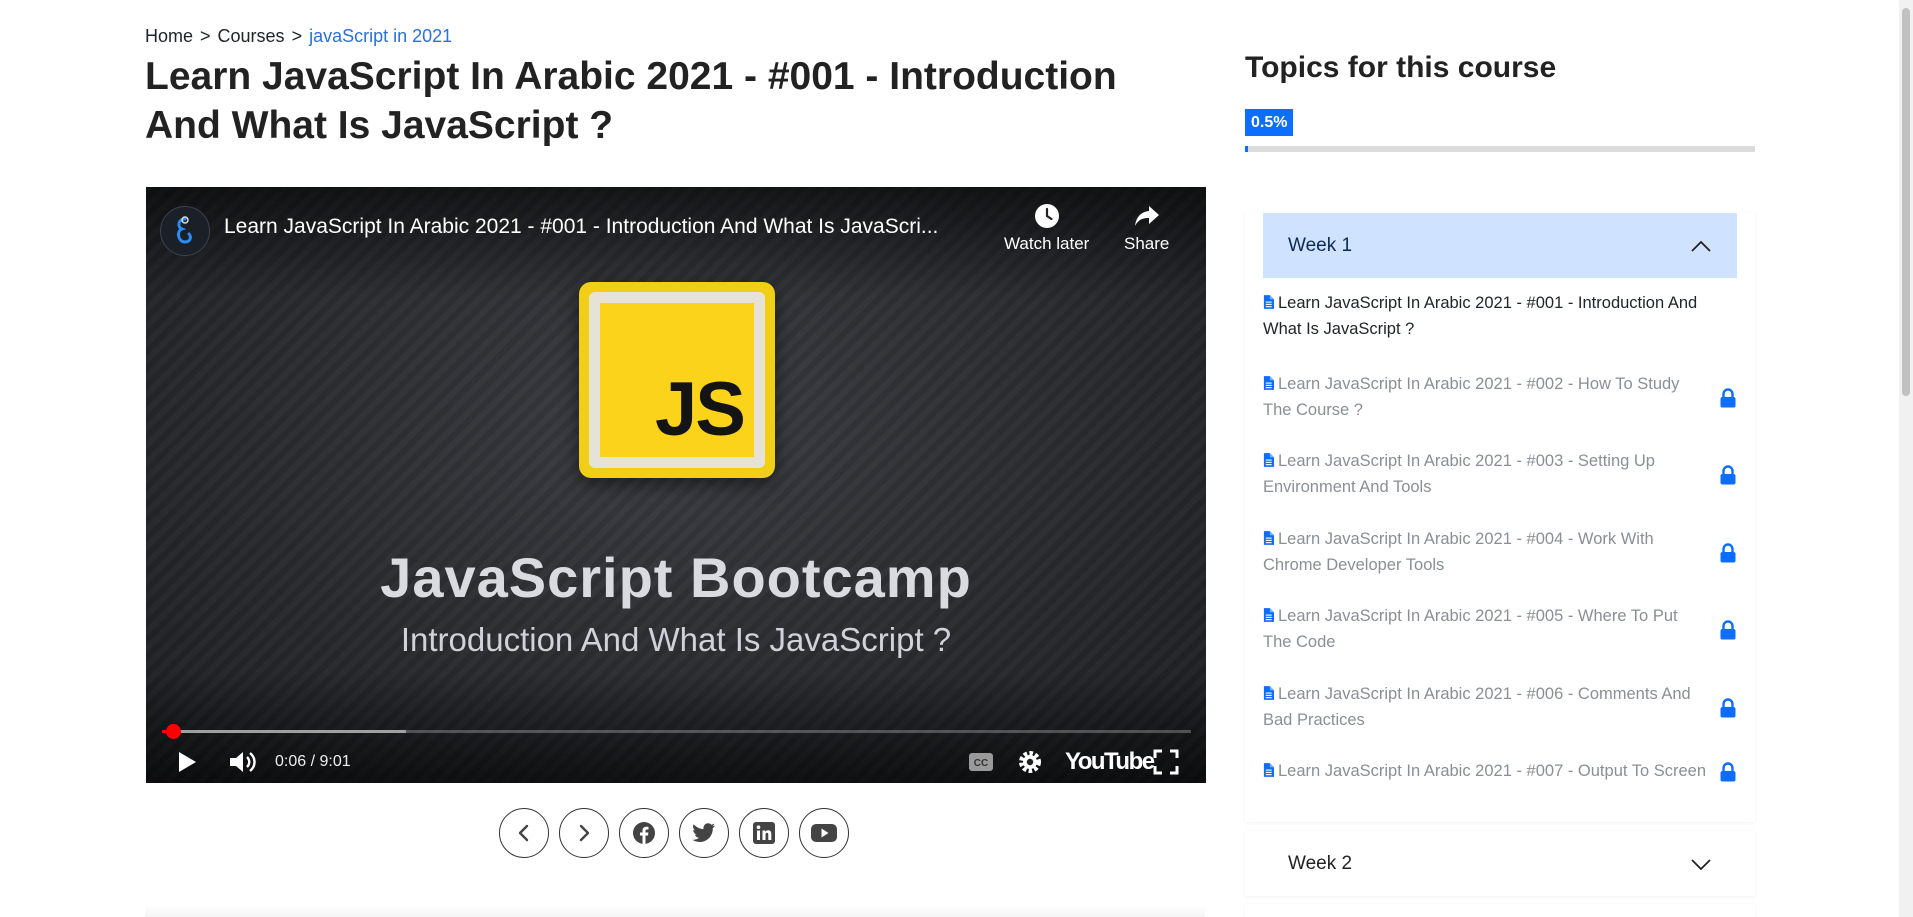 This screenshot has width=1913, height=917. Describe the element at coordinates (674, 833) in the screenshot. I see `share-buttons-row` at that location.